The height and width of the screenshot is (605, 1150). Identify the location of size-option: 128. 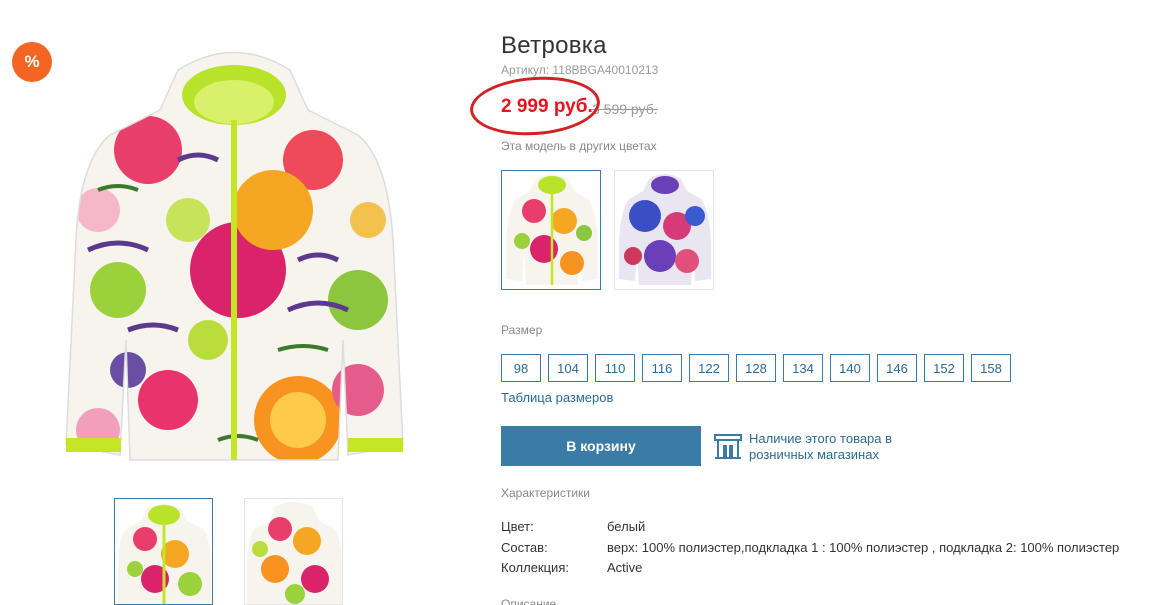
(756, 368).